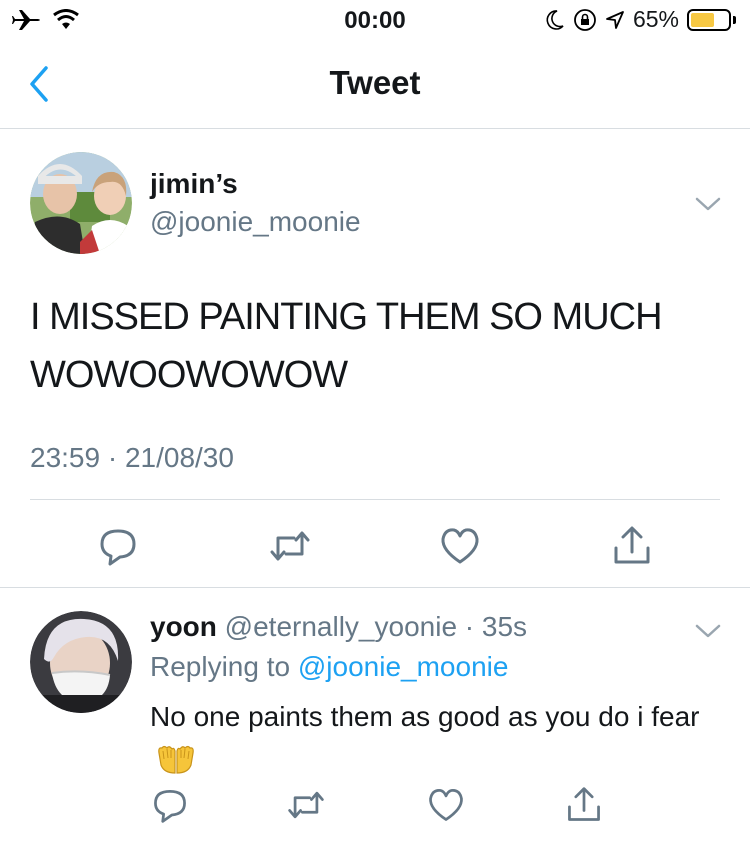 The image size is (750, 843). I want to click on nav-bar: Tweet, so click(375, 84).